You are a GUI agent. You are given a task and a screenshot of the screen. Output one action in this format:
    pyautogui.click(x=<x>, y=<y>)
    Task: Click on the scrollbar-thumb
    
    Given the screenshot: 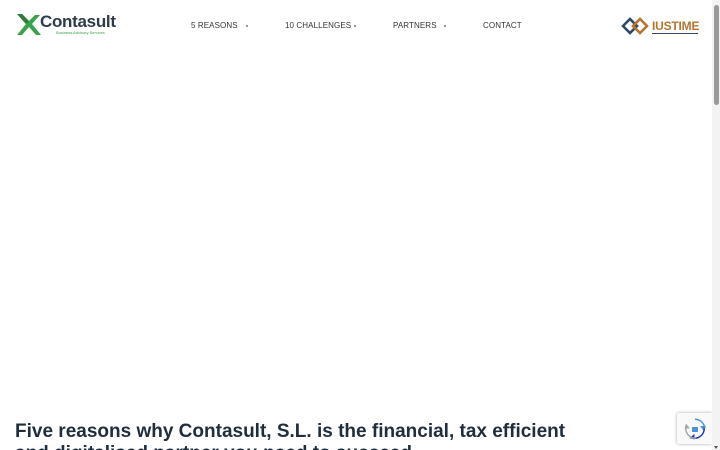 What is the action you would take?
    pyautogui.click(x=716, y=55)
    